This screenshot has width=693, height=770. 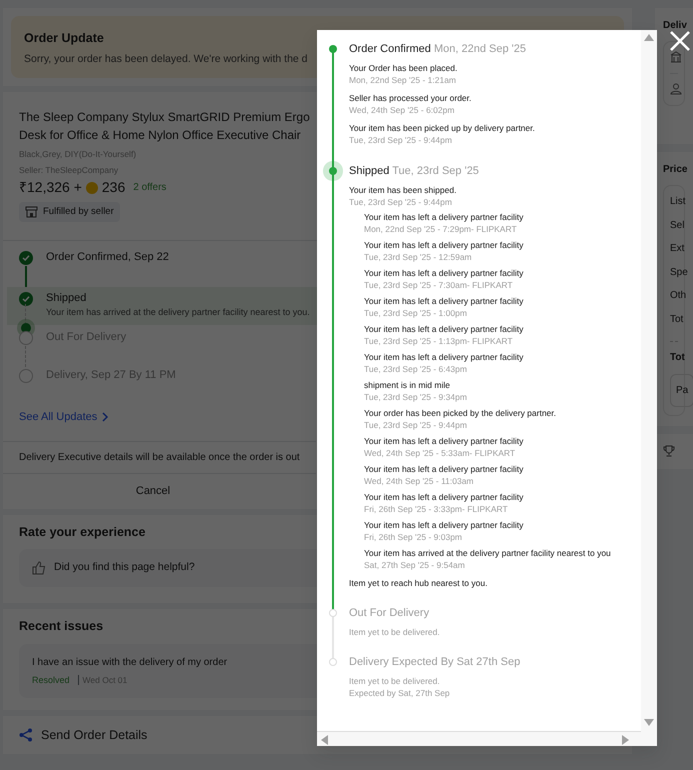 What do you see at coordinates (675, 26) in the screenshot?
I see `section-title: Deliv` at bounding box center [675, 26].